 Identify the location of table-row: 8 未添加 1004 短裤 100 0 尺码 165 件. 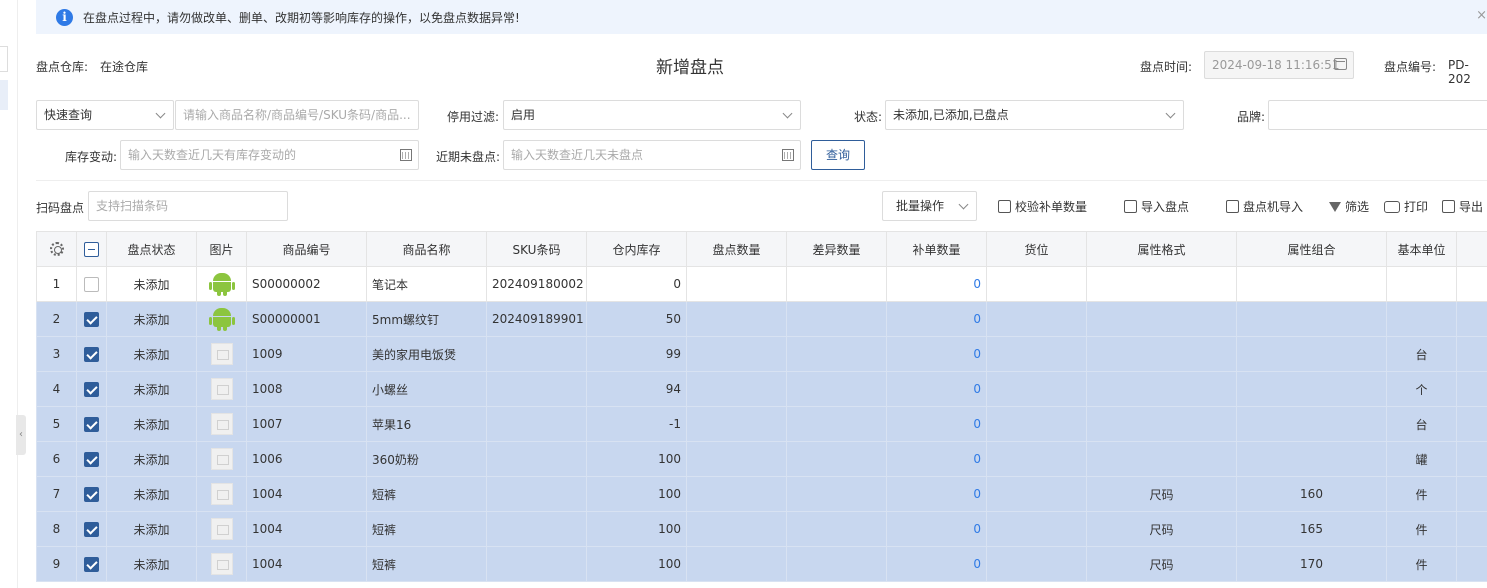
(761, 529).